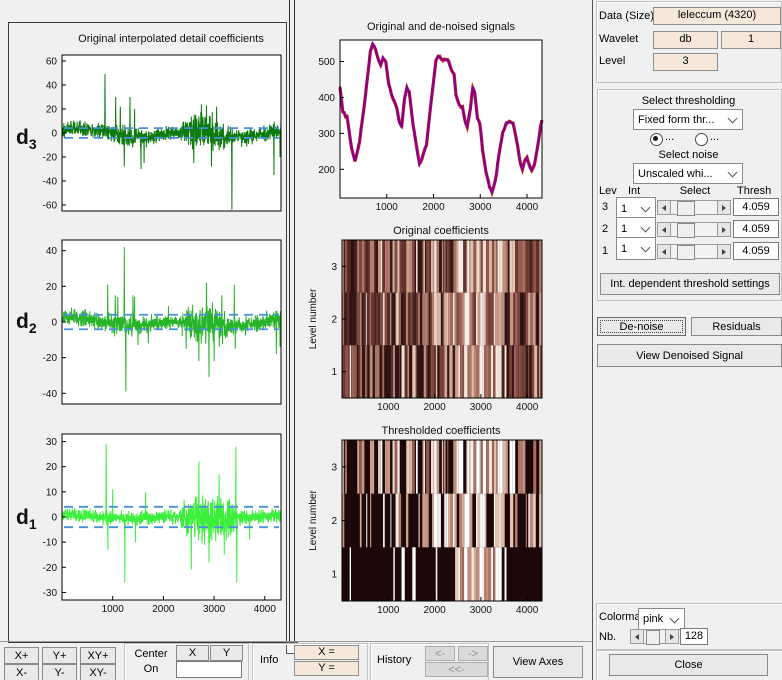  What do you see at coordinates (441, 27) in the screenshot?
I see `signal-plot-title: Original and de-noised signals` at bounding box center [441, 27].